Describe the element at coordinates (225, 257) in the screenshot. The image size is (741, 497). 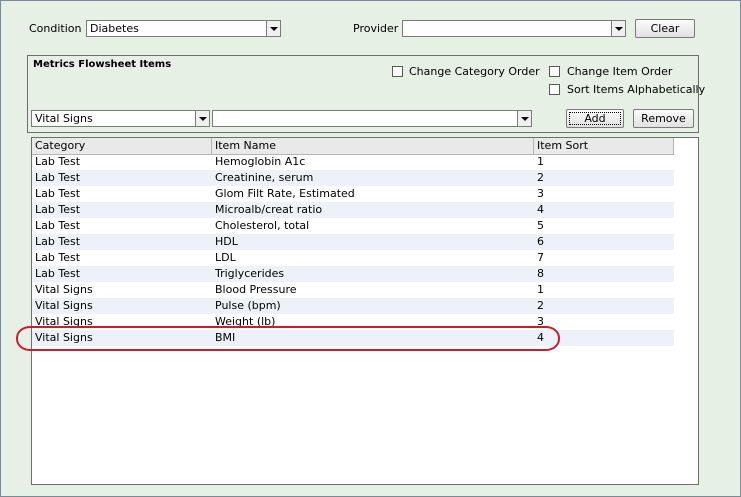
I see `cell-item-name: LDL` at that location.